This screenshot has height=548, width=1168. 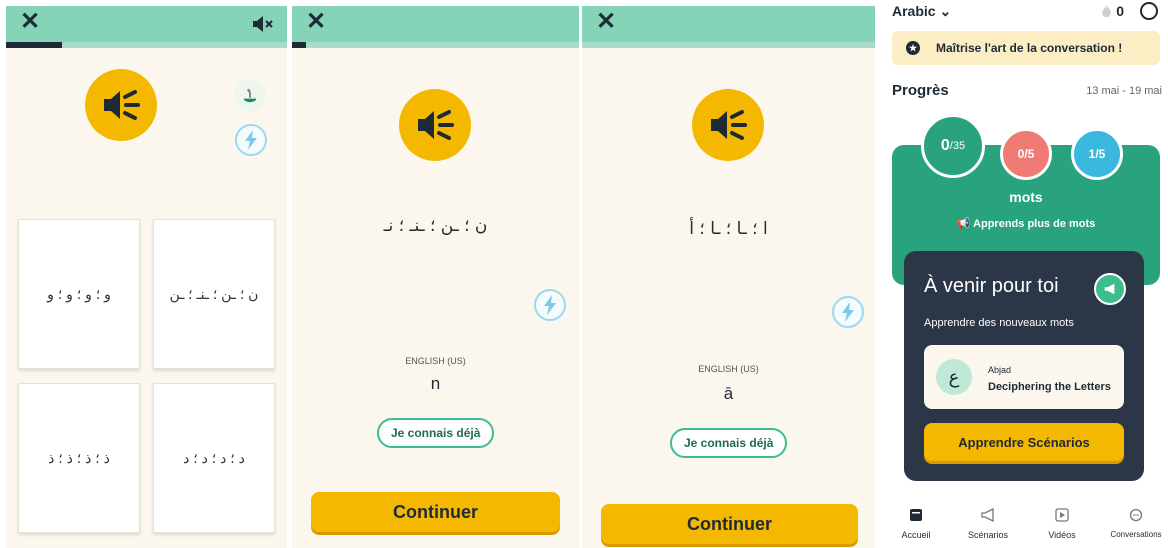 I want to click on answer-card: و ؛ و ؛ و ؛ و, so click(x=79, y=294).